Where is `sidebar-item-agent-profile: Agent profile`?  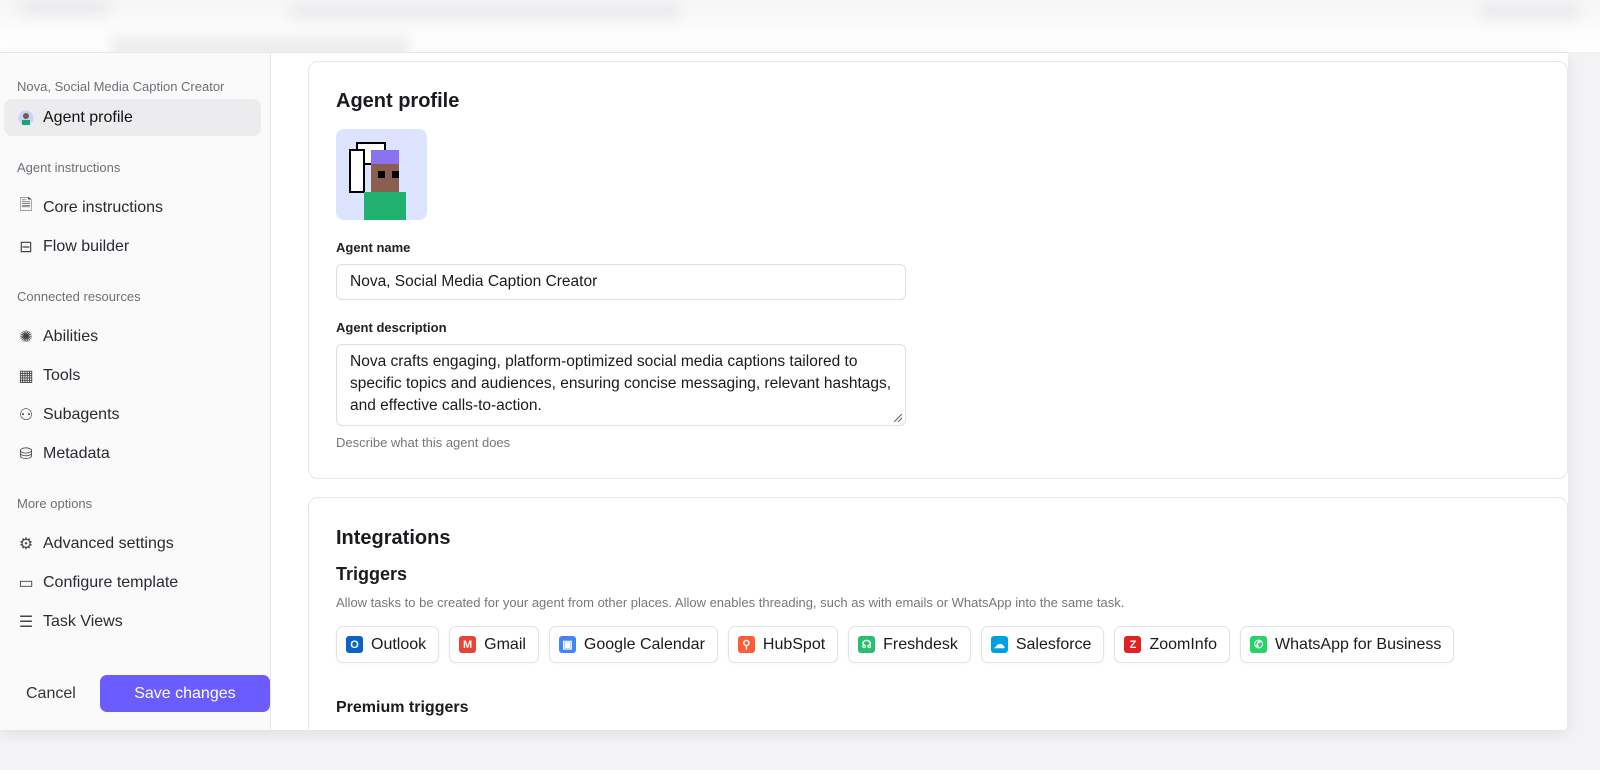 sidebar-item-agent-profile: Agent profile is located at coordinates (132, 117).